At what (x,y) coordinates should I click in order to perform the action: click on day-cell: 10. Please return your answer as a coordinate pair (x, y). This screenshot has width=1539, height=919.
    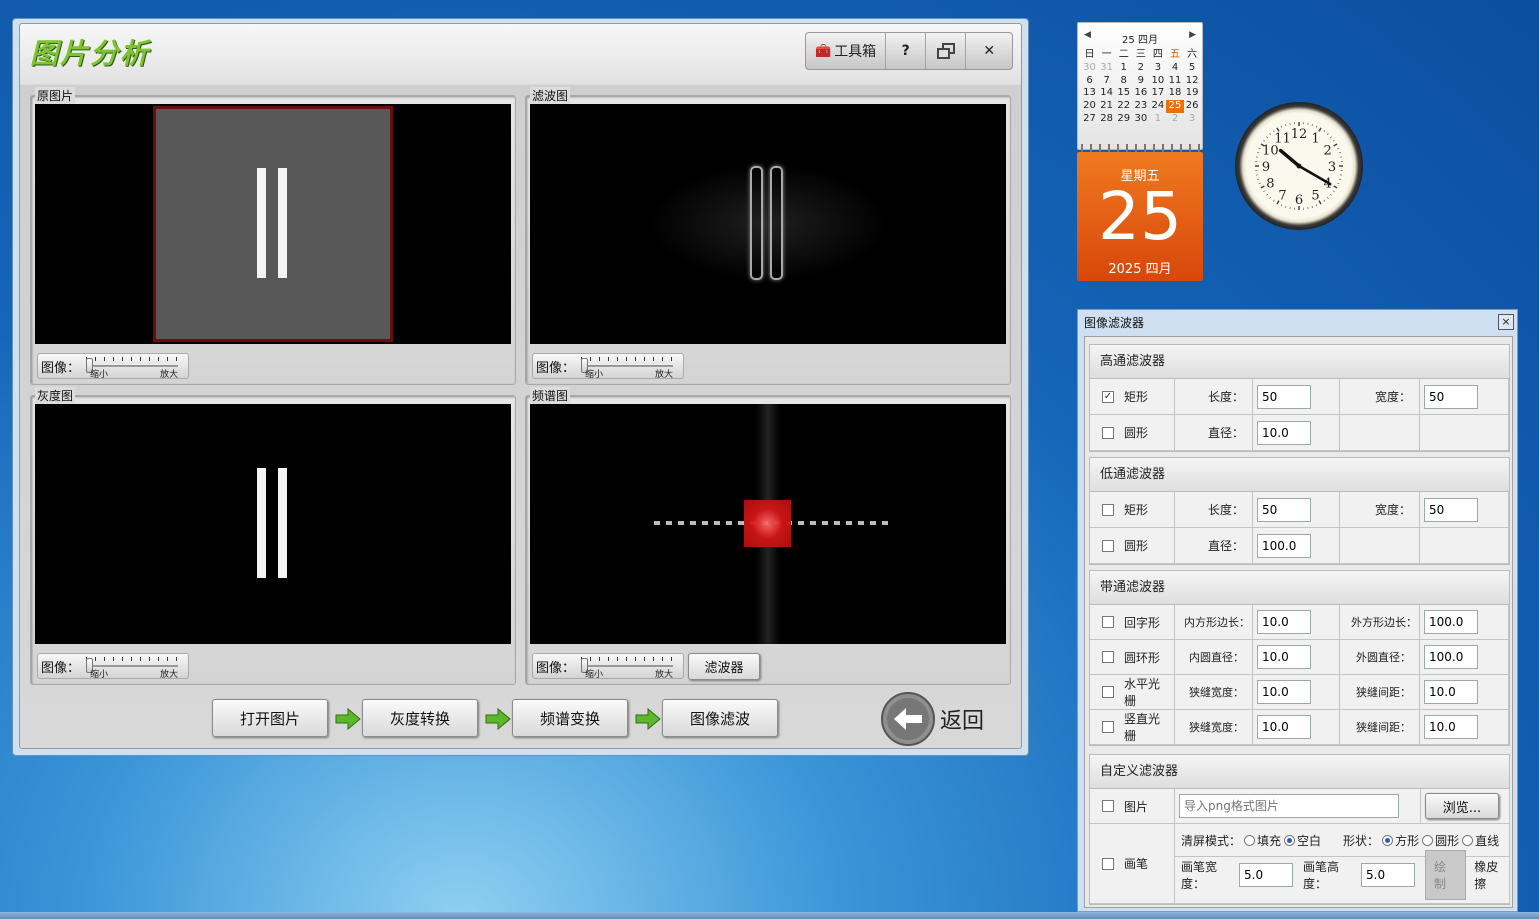
    Looking at the image, I should click on (1157, 81).